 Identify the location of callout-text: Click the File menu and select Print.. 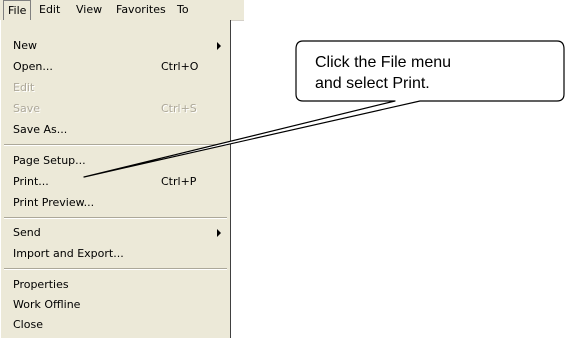
(383, 73).